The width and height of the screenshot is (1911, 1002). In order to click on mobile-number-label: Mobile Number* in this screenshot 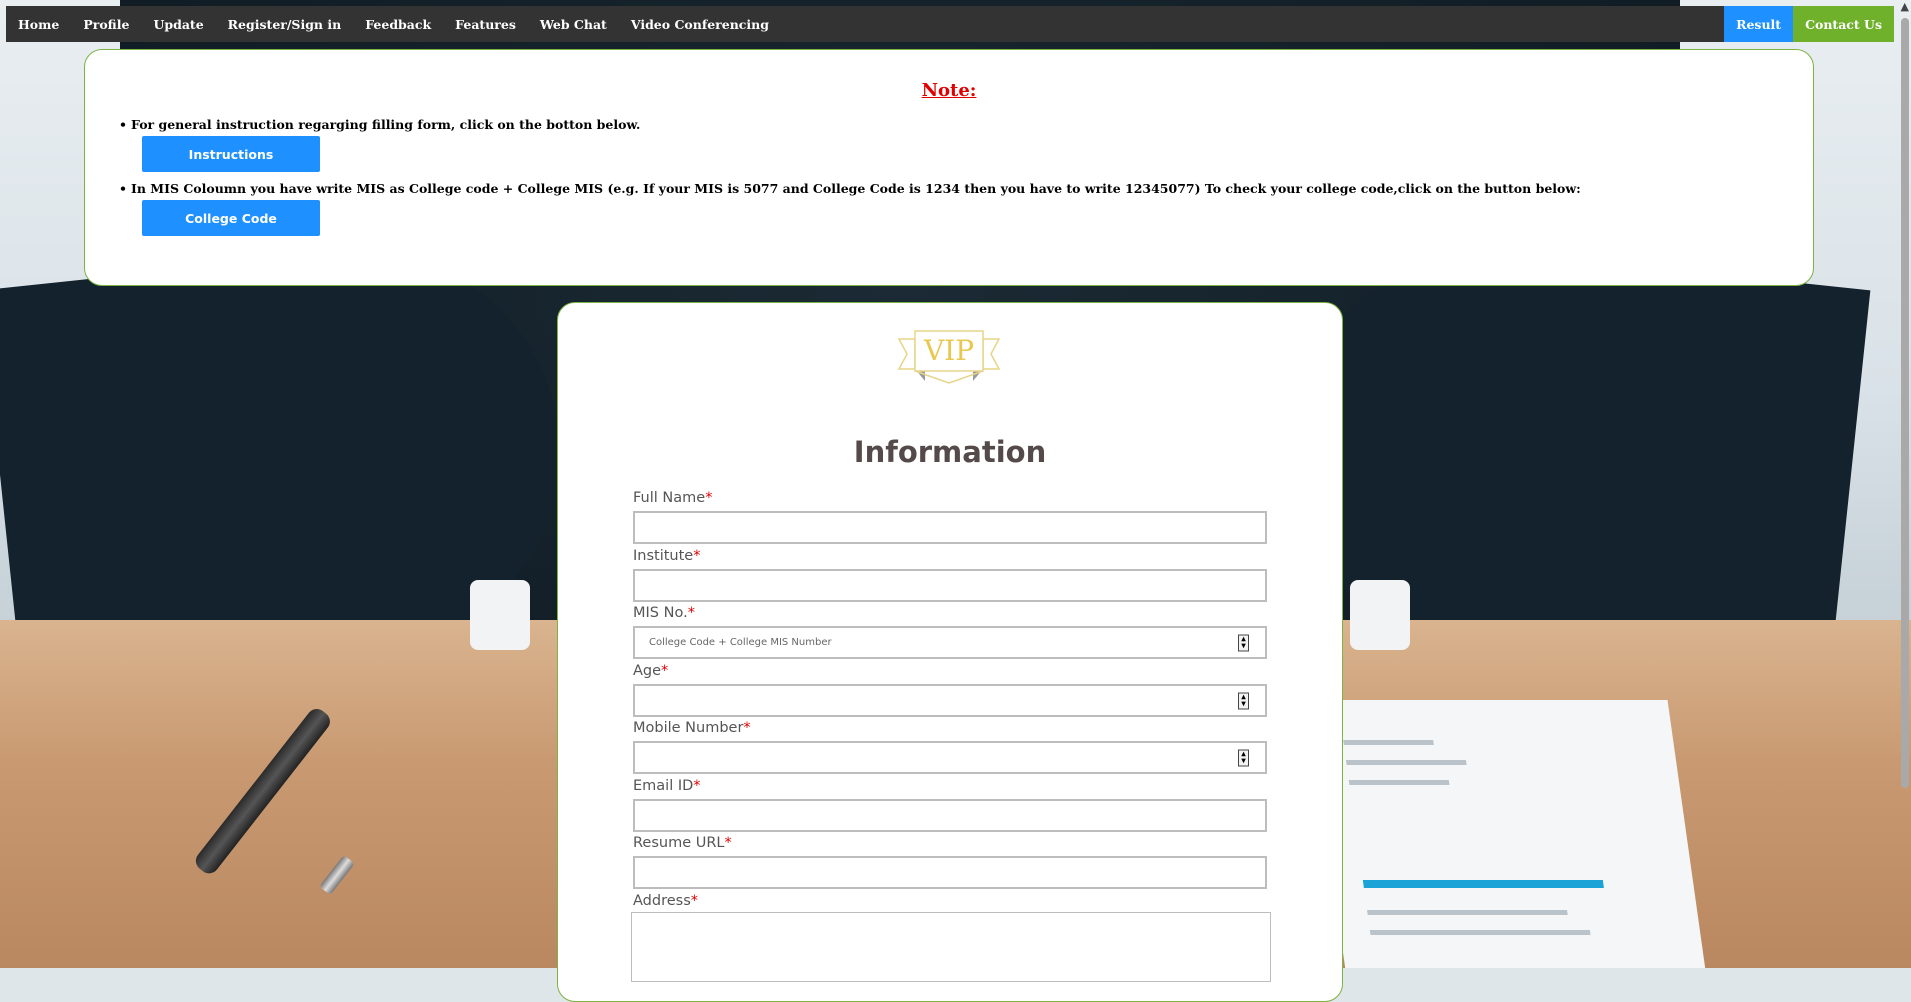, I will do `click(692, 728)`.